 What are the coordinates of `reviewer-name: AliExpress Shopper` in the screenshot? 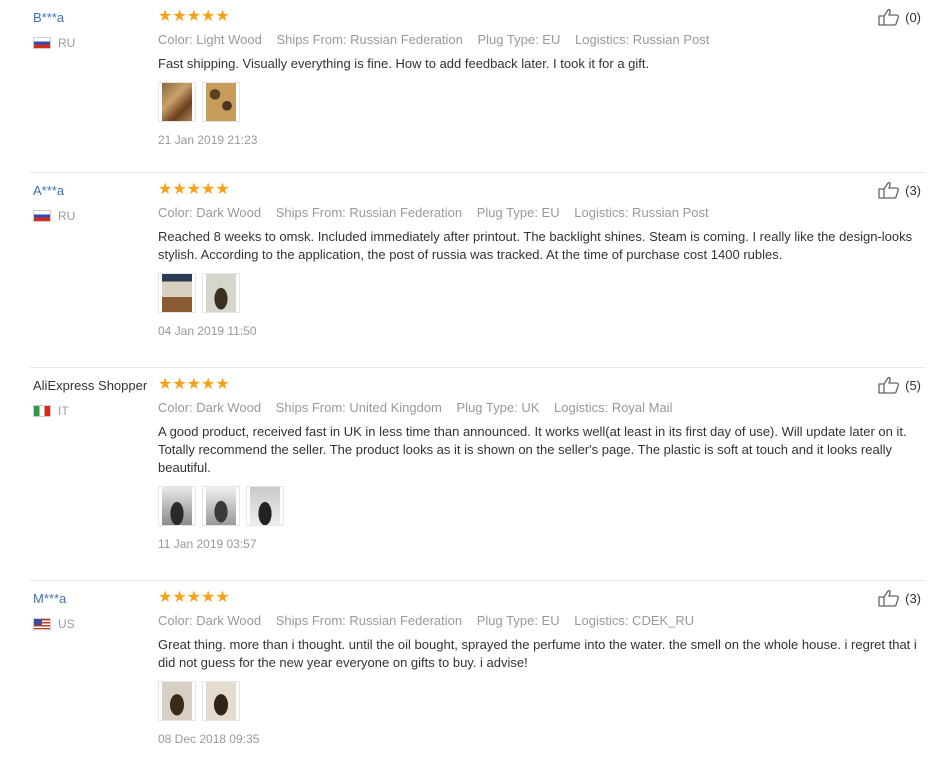 It's located at (90, 385).